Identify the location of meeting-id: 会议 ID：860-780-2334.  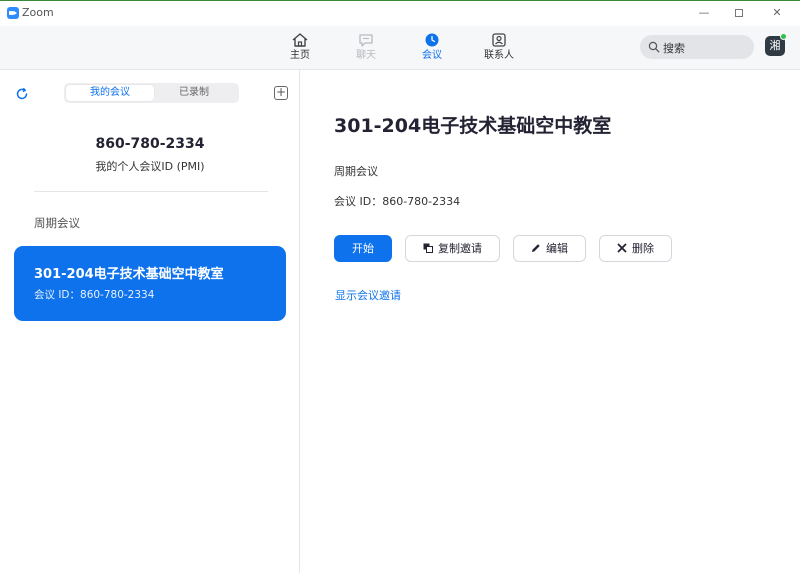
(397, 201).